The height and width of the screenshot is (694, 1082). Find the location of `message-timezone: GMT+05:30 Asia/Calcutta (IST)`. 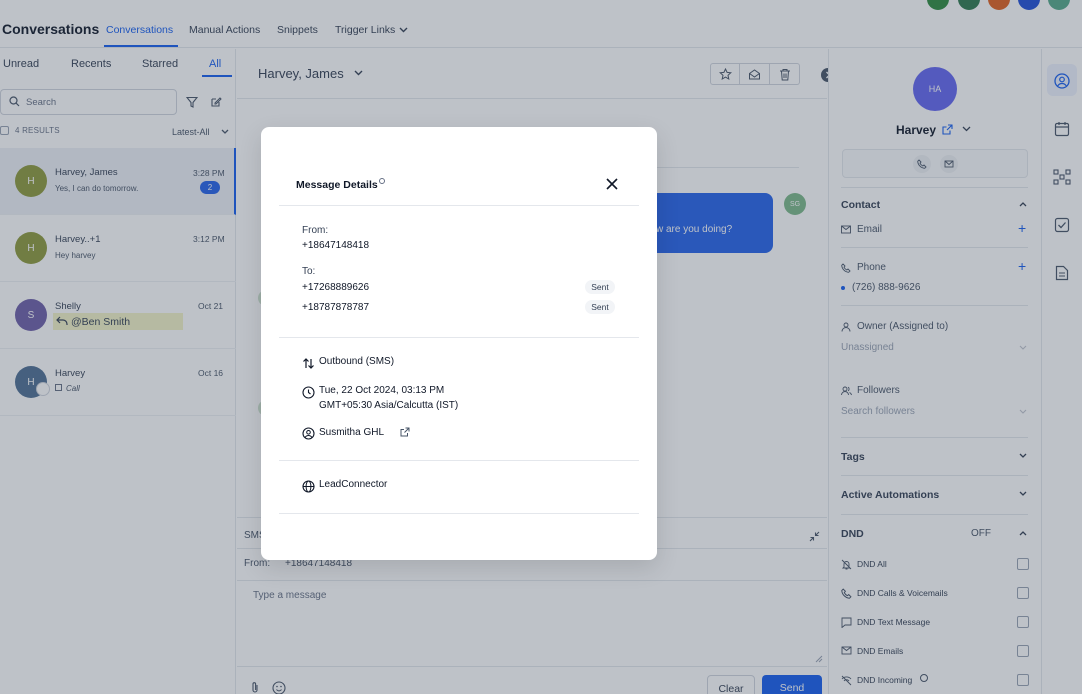

message-timezone: GMT+05:30 Asia/Calcutta (IST) is located at coordinates (389, 405).